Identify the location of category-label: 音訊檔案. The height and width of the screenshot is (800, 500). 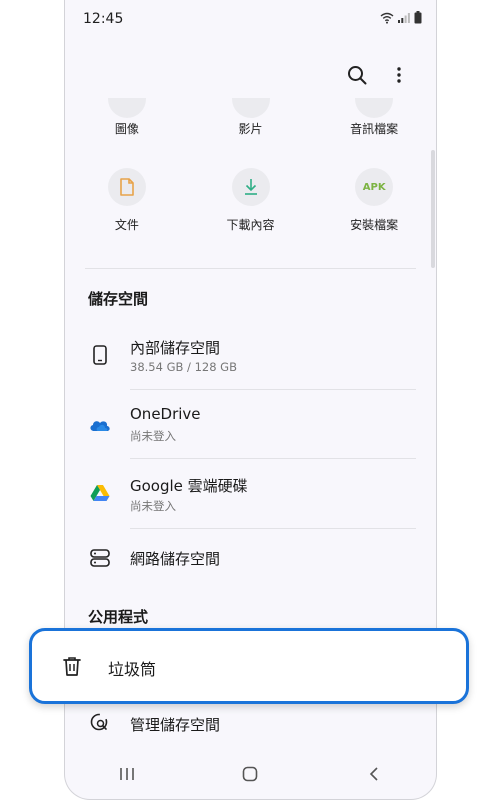
(374, 129).